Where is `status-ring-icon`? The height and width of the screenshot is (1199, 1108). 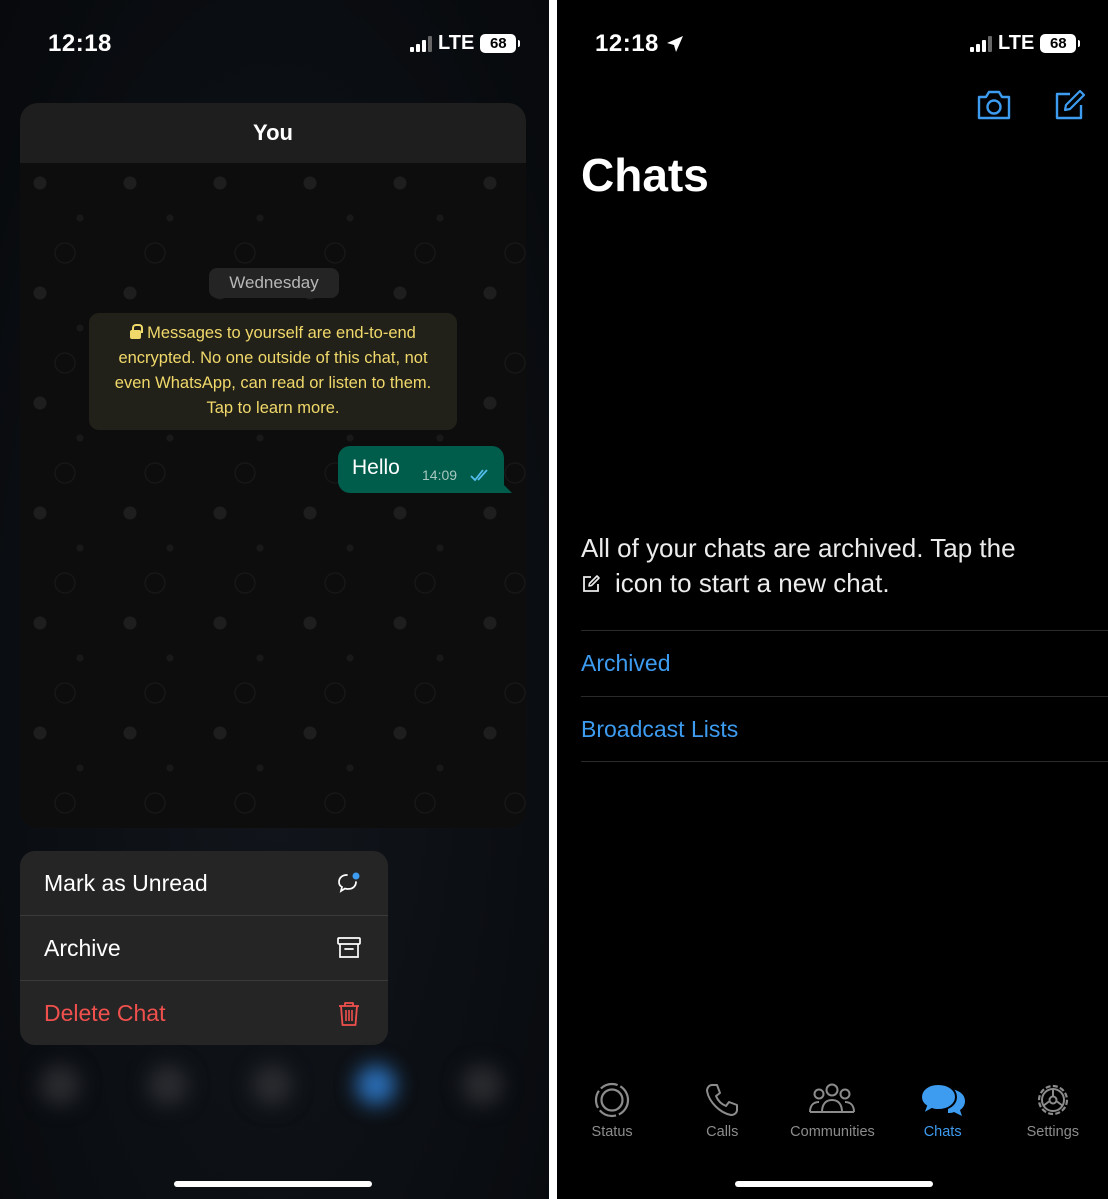 status-ring-icon is located at coordinates (612, 1100).